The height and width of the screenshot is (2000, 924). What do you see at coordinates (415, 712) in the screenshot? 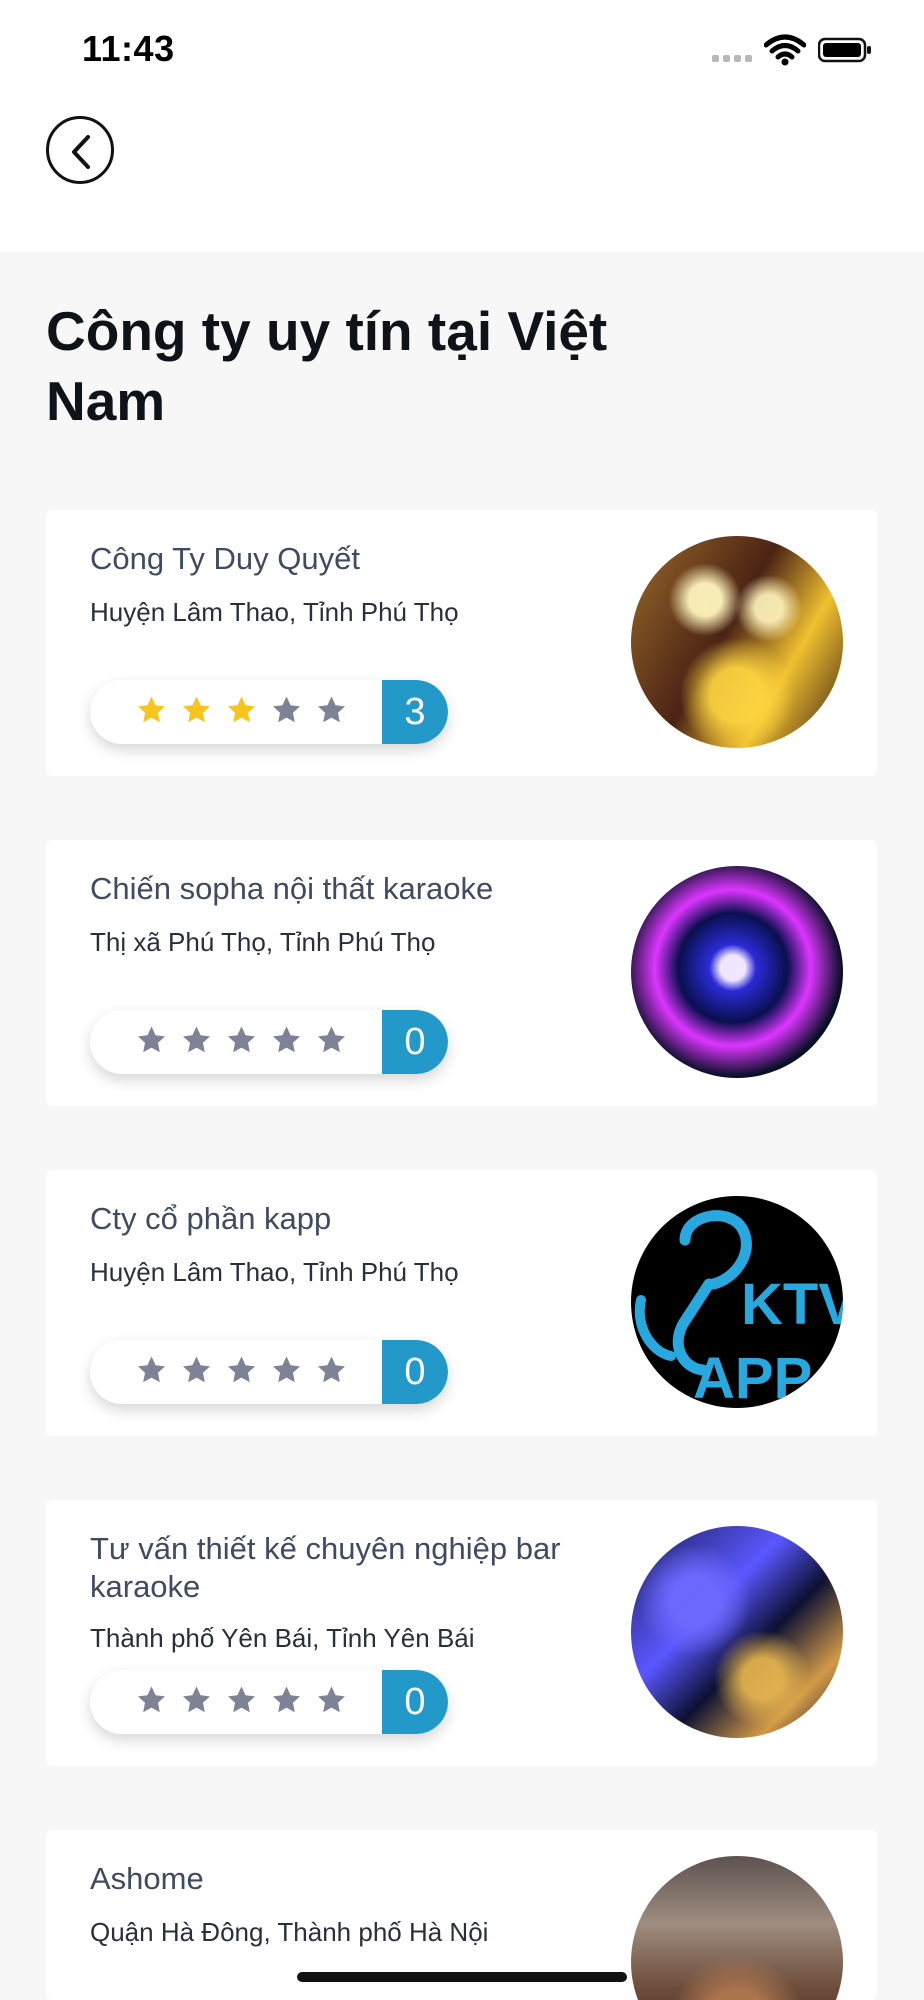
I see `rating-count: 3` at bounding box center [415, 712].